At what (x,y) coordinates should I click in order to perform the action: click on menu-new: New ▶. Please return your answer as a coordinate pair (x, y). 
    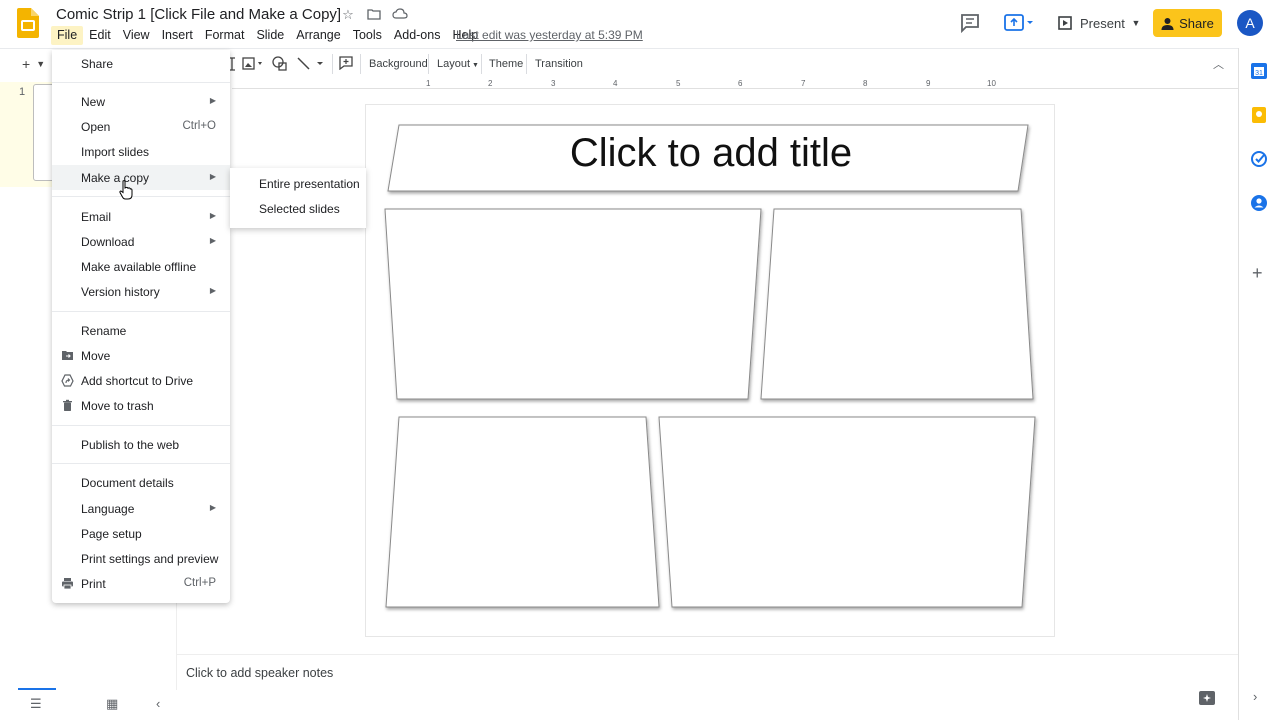
    Looking at the image, I should click on (141, 101).